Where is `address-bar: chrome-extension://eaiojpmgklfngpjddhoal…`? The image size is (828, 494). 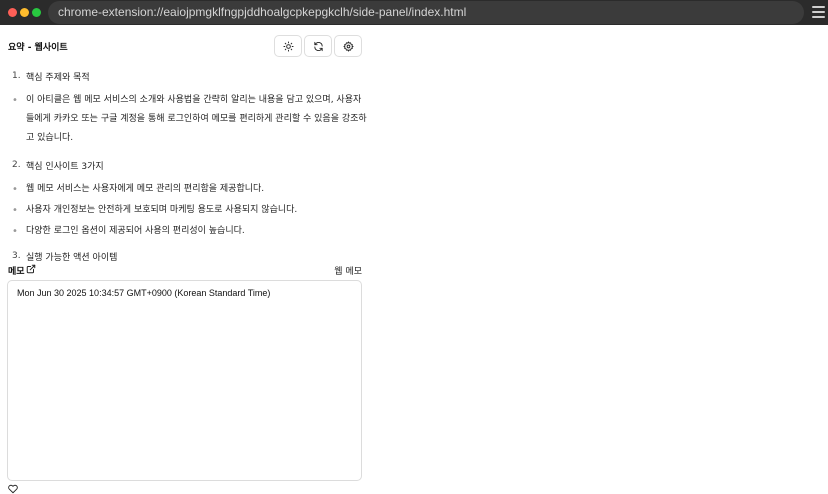
address-bar: chrome-extension://eaiojpmgklfngpjddhoal… is located at coordinates (426, 12).